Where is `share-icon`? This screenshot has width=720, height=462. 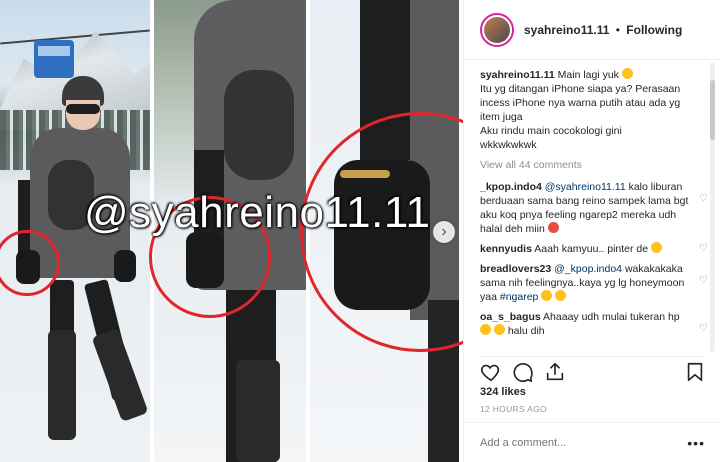 share-icon is located at coordinates (555, 372).